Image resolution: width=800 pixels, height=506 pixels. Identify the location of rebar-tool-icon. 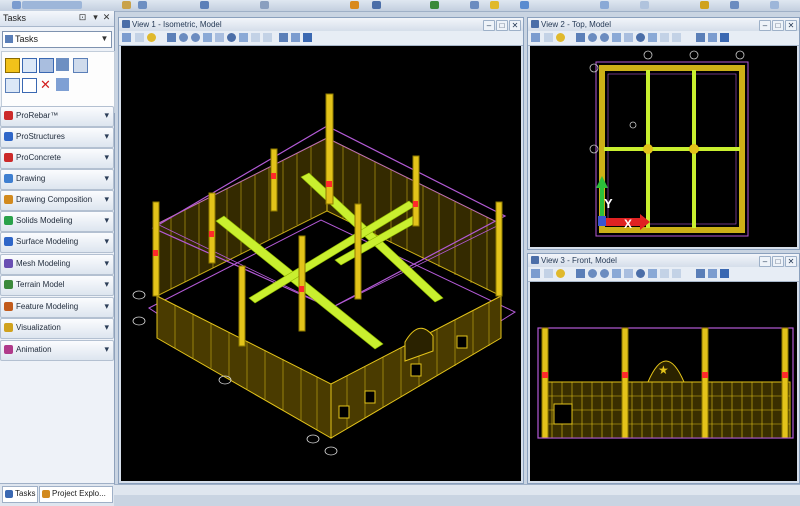
(80, 65).